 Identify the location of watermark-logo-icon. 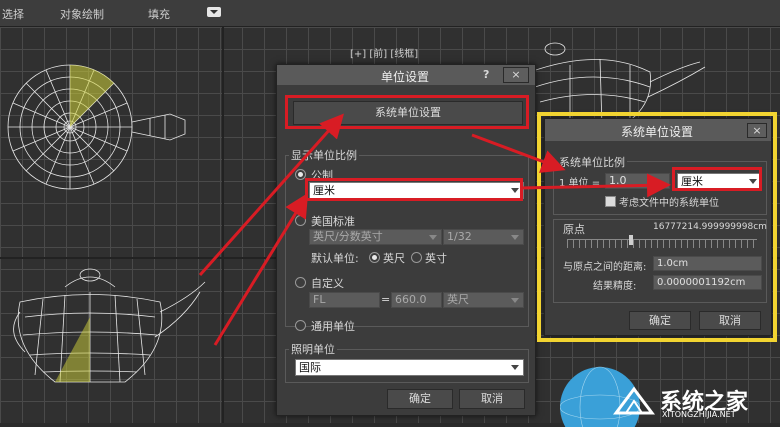
(634, 402).